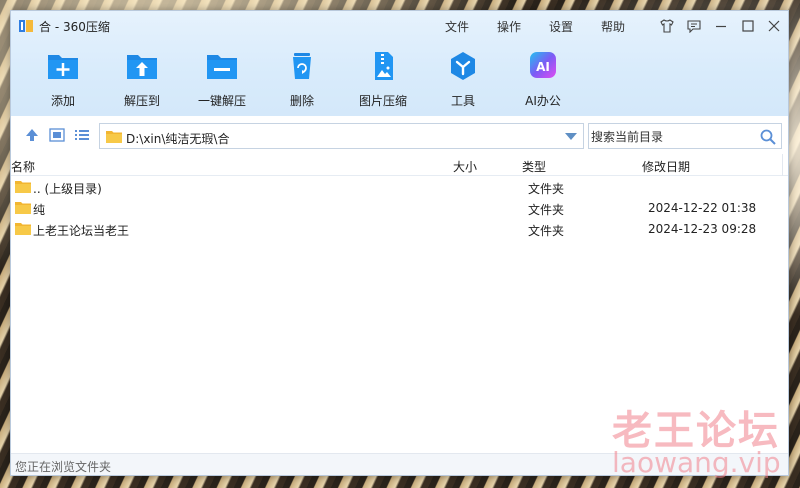 The image size is (800, 488). What do you see at coordinates (462, 101) in the screenshot?
I see `toolbar-tools-label: 工具` at bounding box center [462, 101].